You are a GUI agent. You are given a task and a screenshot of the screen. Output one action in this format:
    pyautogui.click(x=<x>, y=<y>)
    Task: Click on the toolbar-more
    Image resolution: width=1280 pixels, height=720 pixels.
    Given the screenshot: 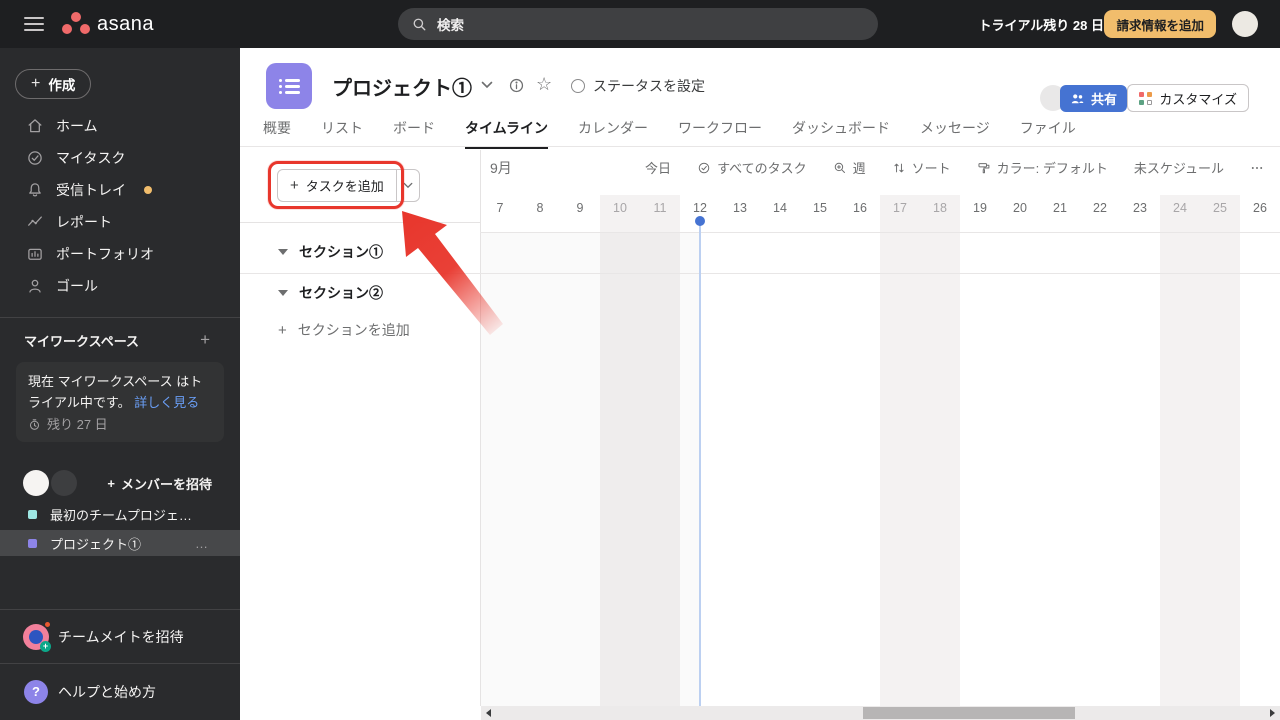 What is the action you would take?
    pyautogui.click(x=1257, y=168)
    